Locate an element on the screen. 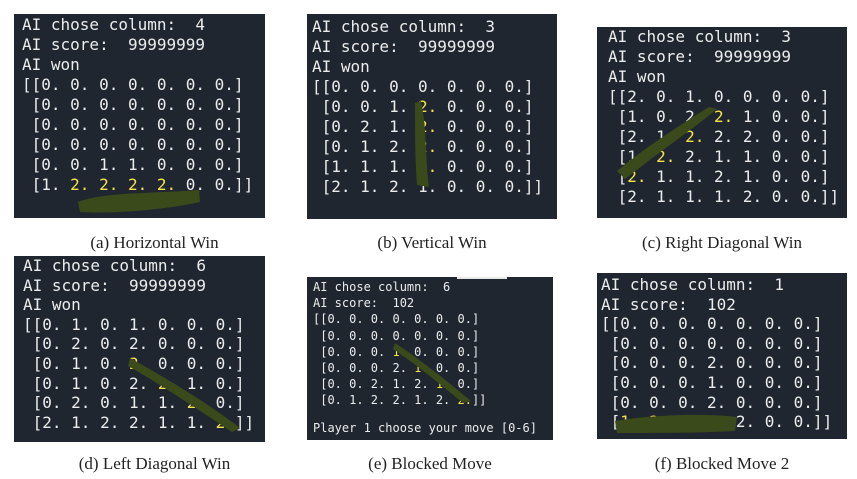 This screenshot has height=479, width=857. board-row: [2. 1. 1. 1. 2. 0. 0.]] is located at coordinates (724, 196).